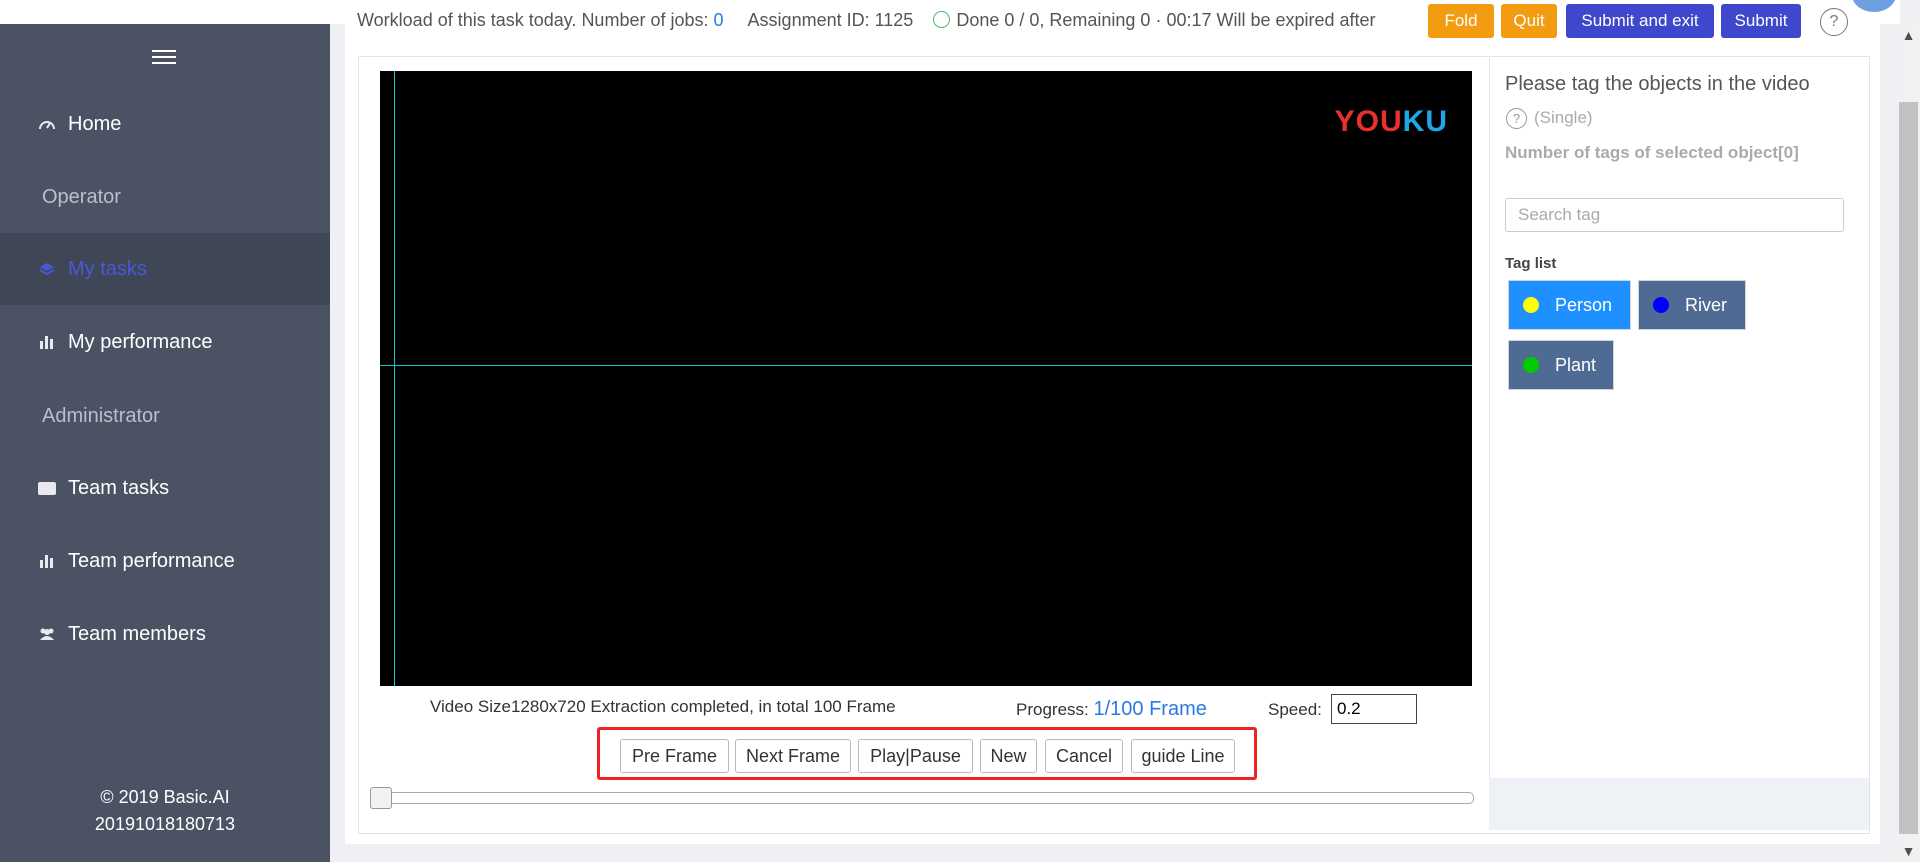 The width and height of the screenshot is (1920, 862). I want to click on section-administrator: Administrator, so click(101, 416).